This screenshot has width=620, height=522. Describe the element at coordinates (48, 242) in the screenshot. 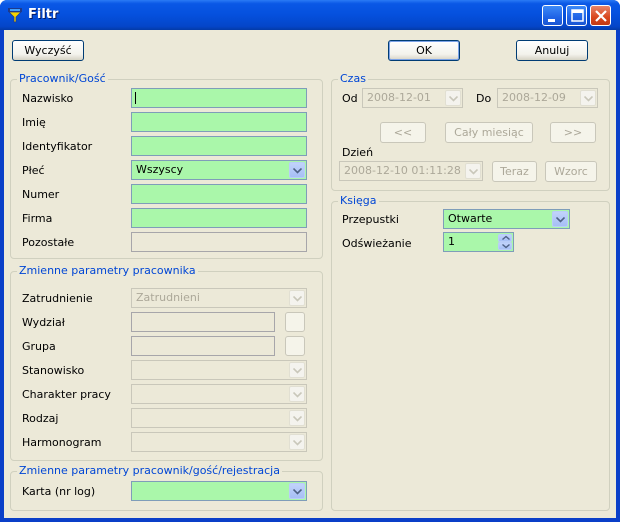

I see `other-label: Pozostałe` at that location.